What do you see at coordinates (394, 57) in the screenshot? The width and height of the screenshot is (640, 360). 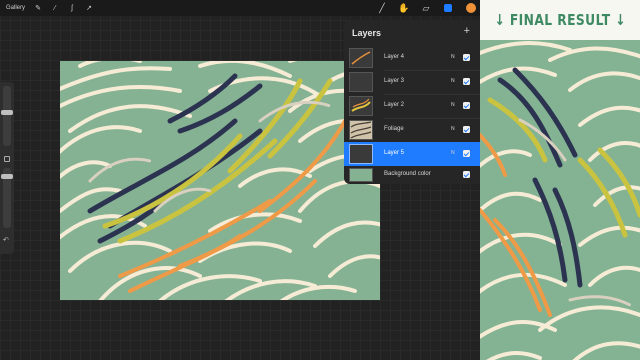 I see `layer-name: Layer 4` at bounding box center [394, 57].